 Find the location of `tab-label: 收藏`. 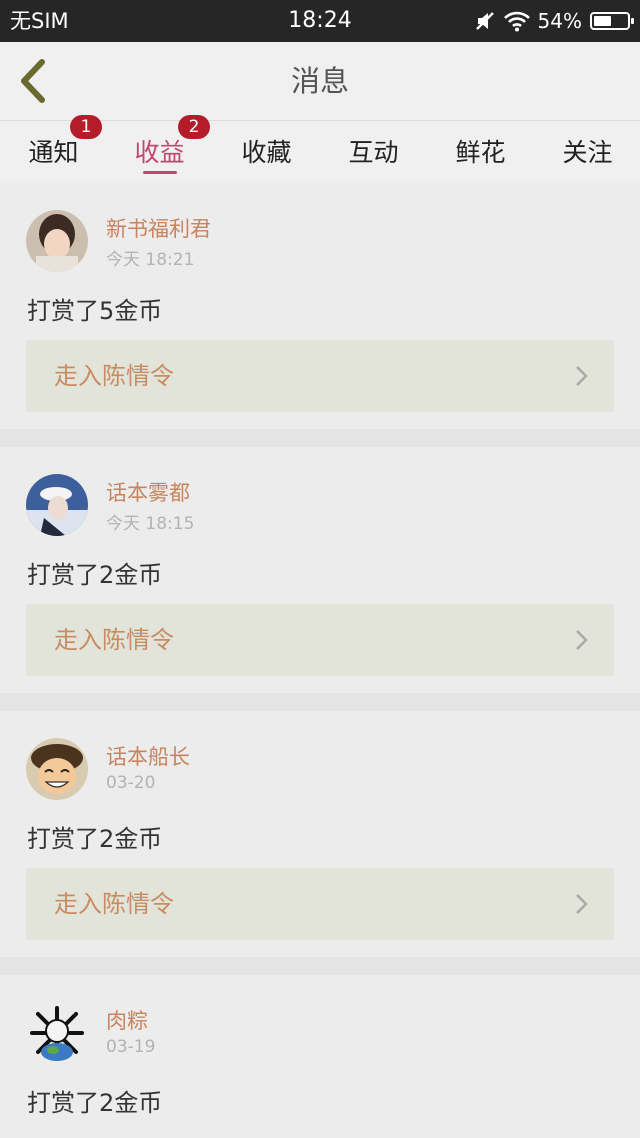

tab-label: 收藏 is located at coordinates (266, 152).